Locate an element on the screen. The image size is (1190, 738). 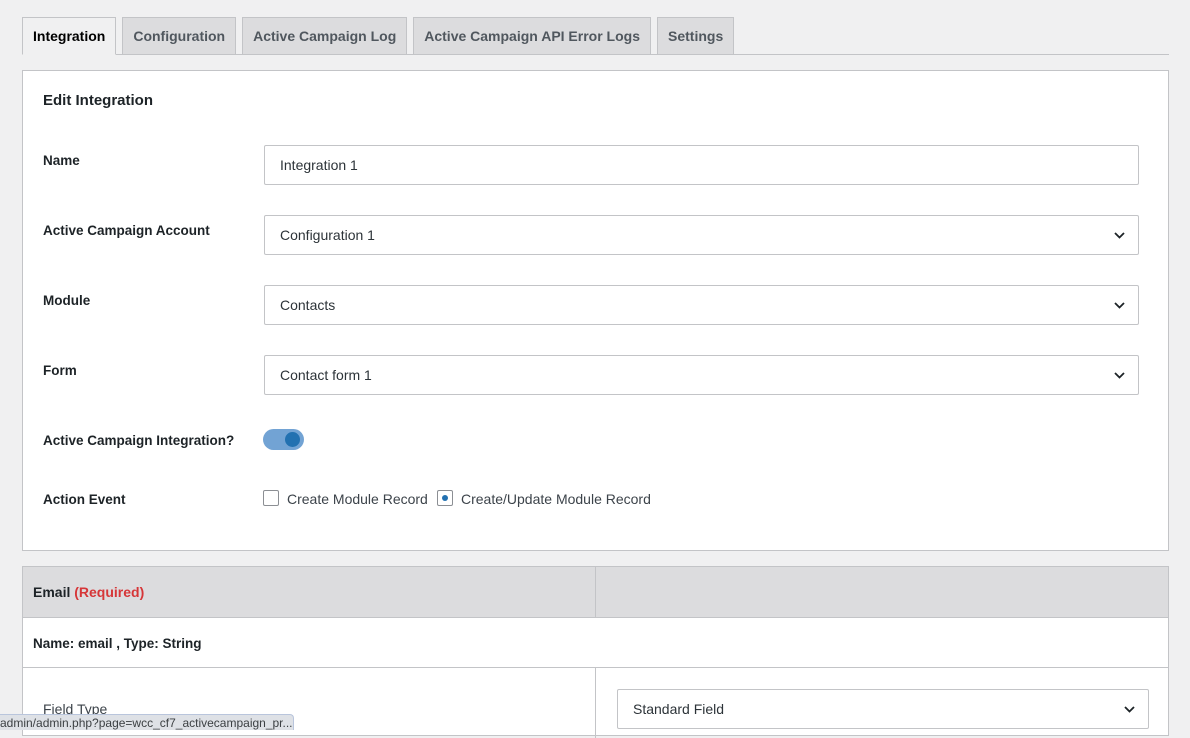
field-type-select: Standard Field is located at coordinates (883, 709).